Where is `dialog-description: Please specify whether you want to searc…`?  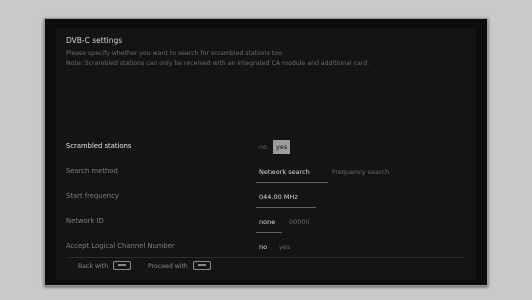 dialog-description: Please specify whether you want to searc… is located at coordinates (276, 59).